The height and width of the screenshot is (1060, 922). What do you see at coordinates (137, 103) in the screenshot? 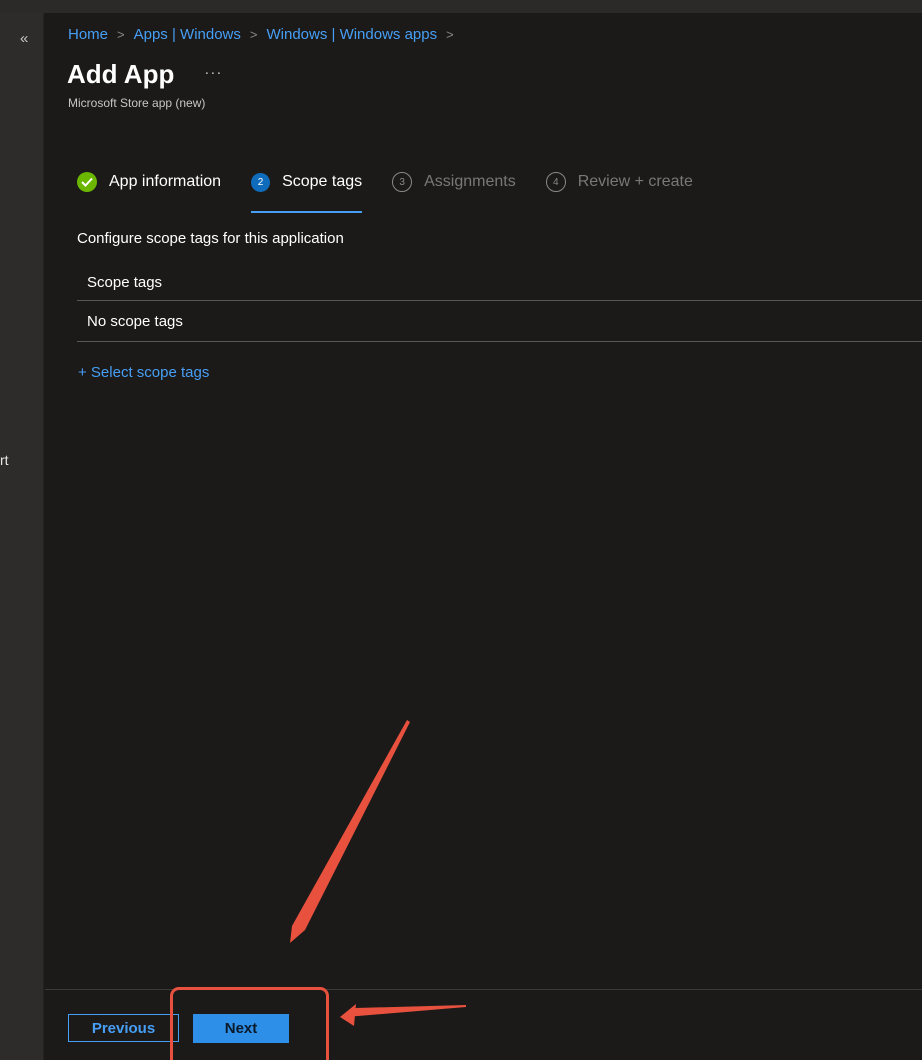
I see `page-subtitle: Microsoft Store app (new)` at bounding box center [137, 103].